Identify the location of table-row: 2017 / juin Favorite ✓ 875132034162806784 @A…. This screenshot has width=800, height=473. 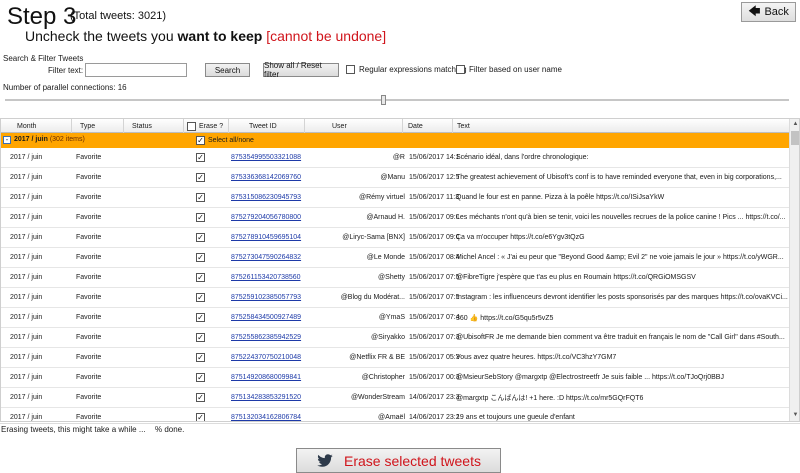
(395, 414).